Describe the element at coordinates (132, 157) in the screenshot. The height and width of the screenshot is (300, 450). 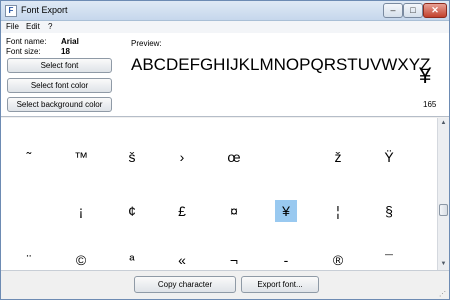
I see `character-cell: š` at that location.